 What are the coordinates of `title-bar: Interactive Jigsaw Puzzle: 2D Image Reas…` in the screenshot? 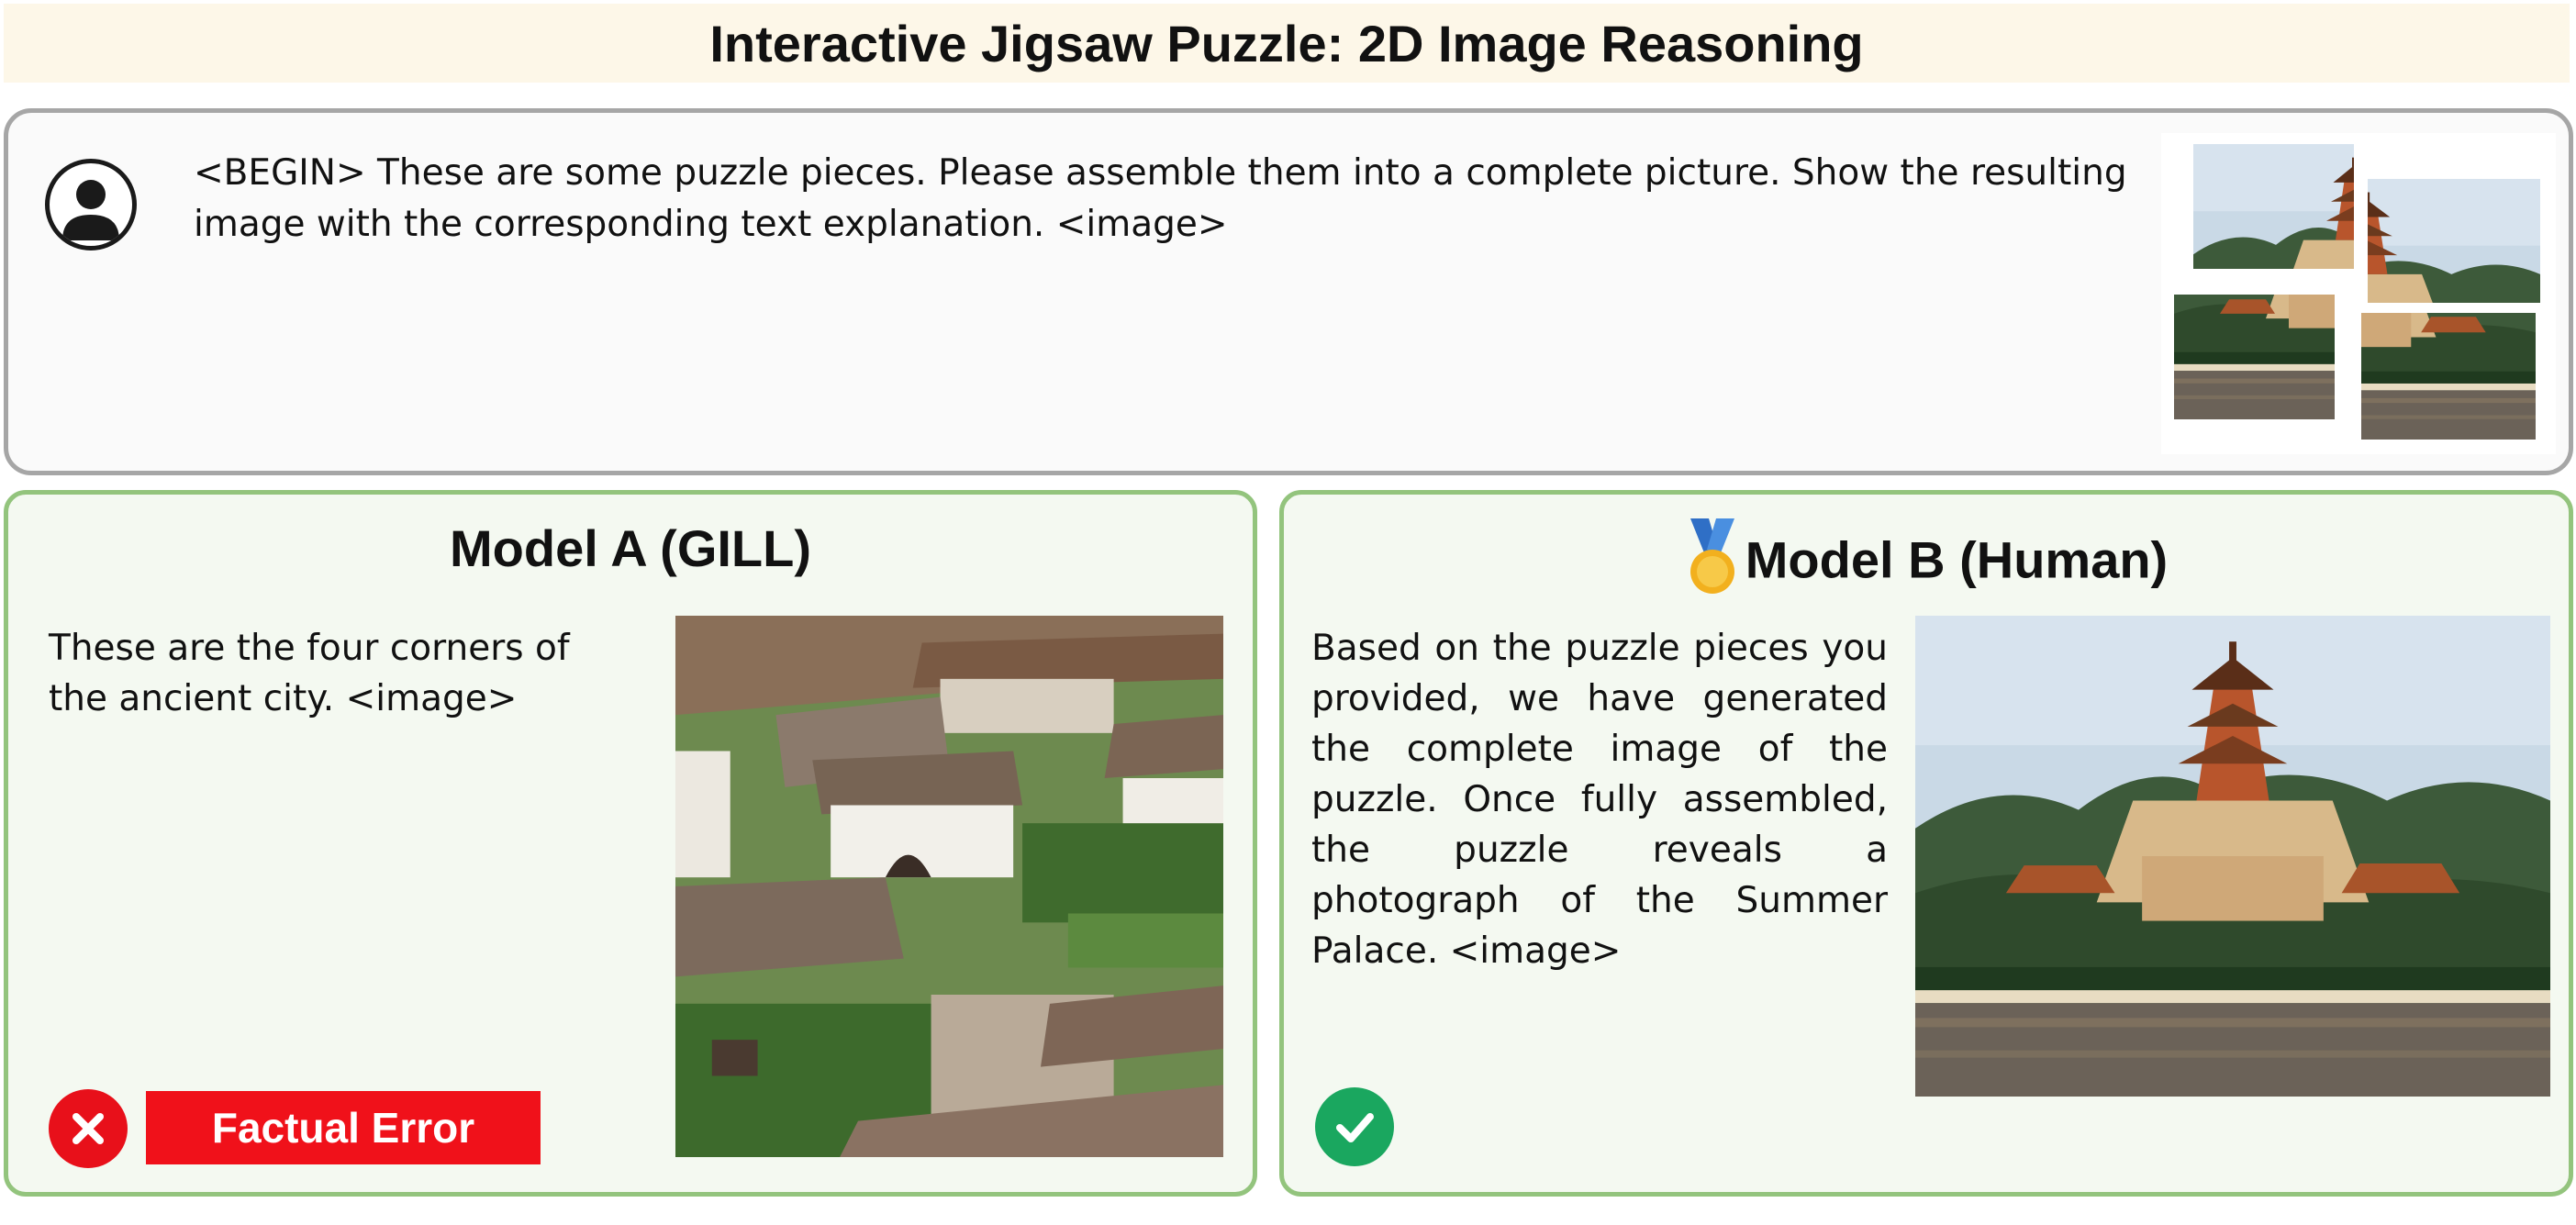 It's located at (1287, 43).